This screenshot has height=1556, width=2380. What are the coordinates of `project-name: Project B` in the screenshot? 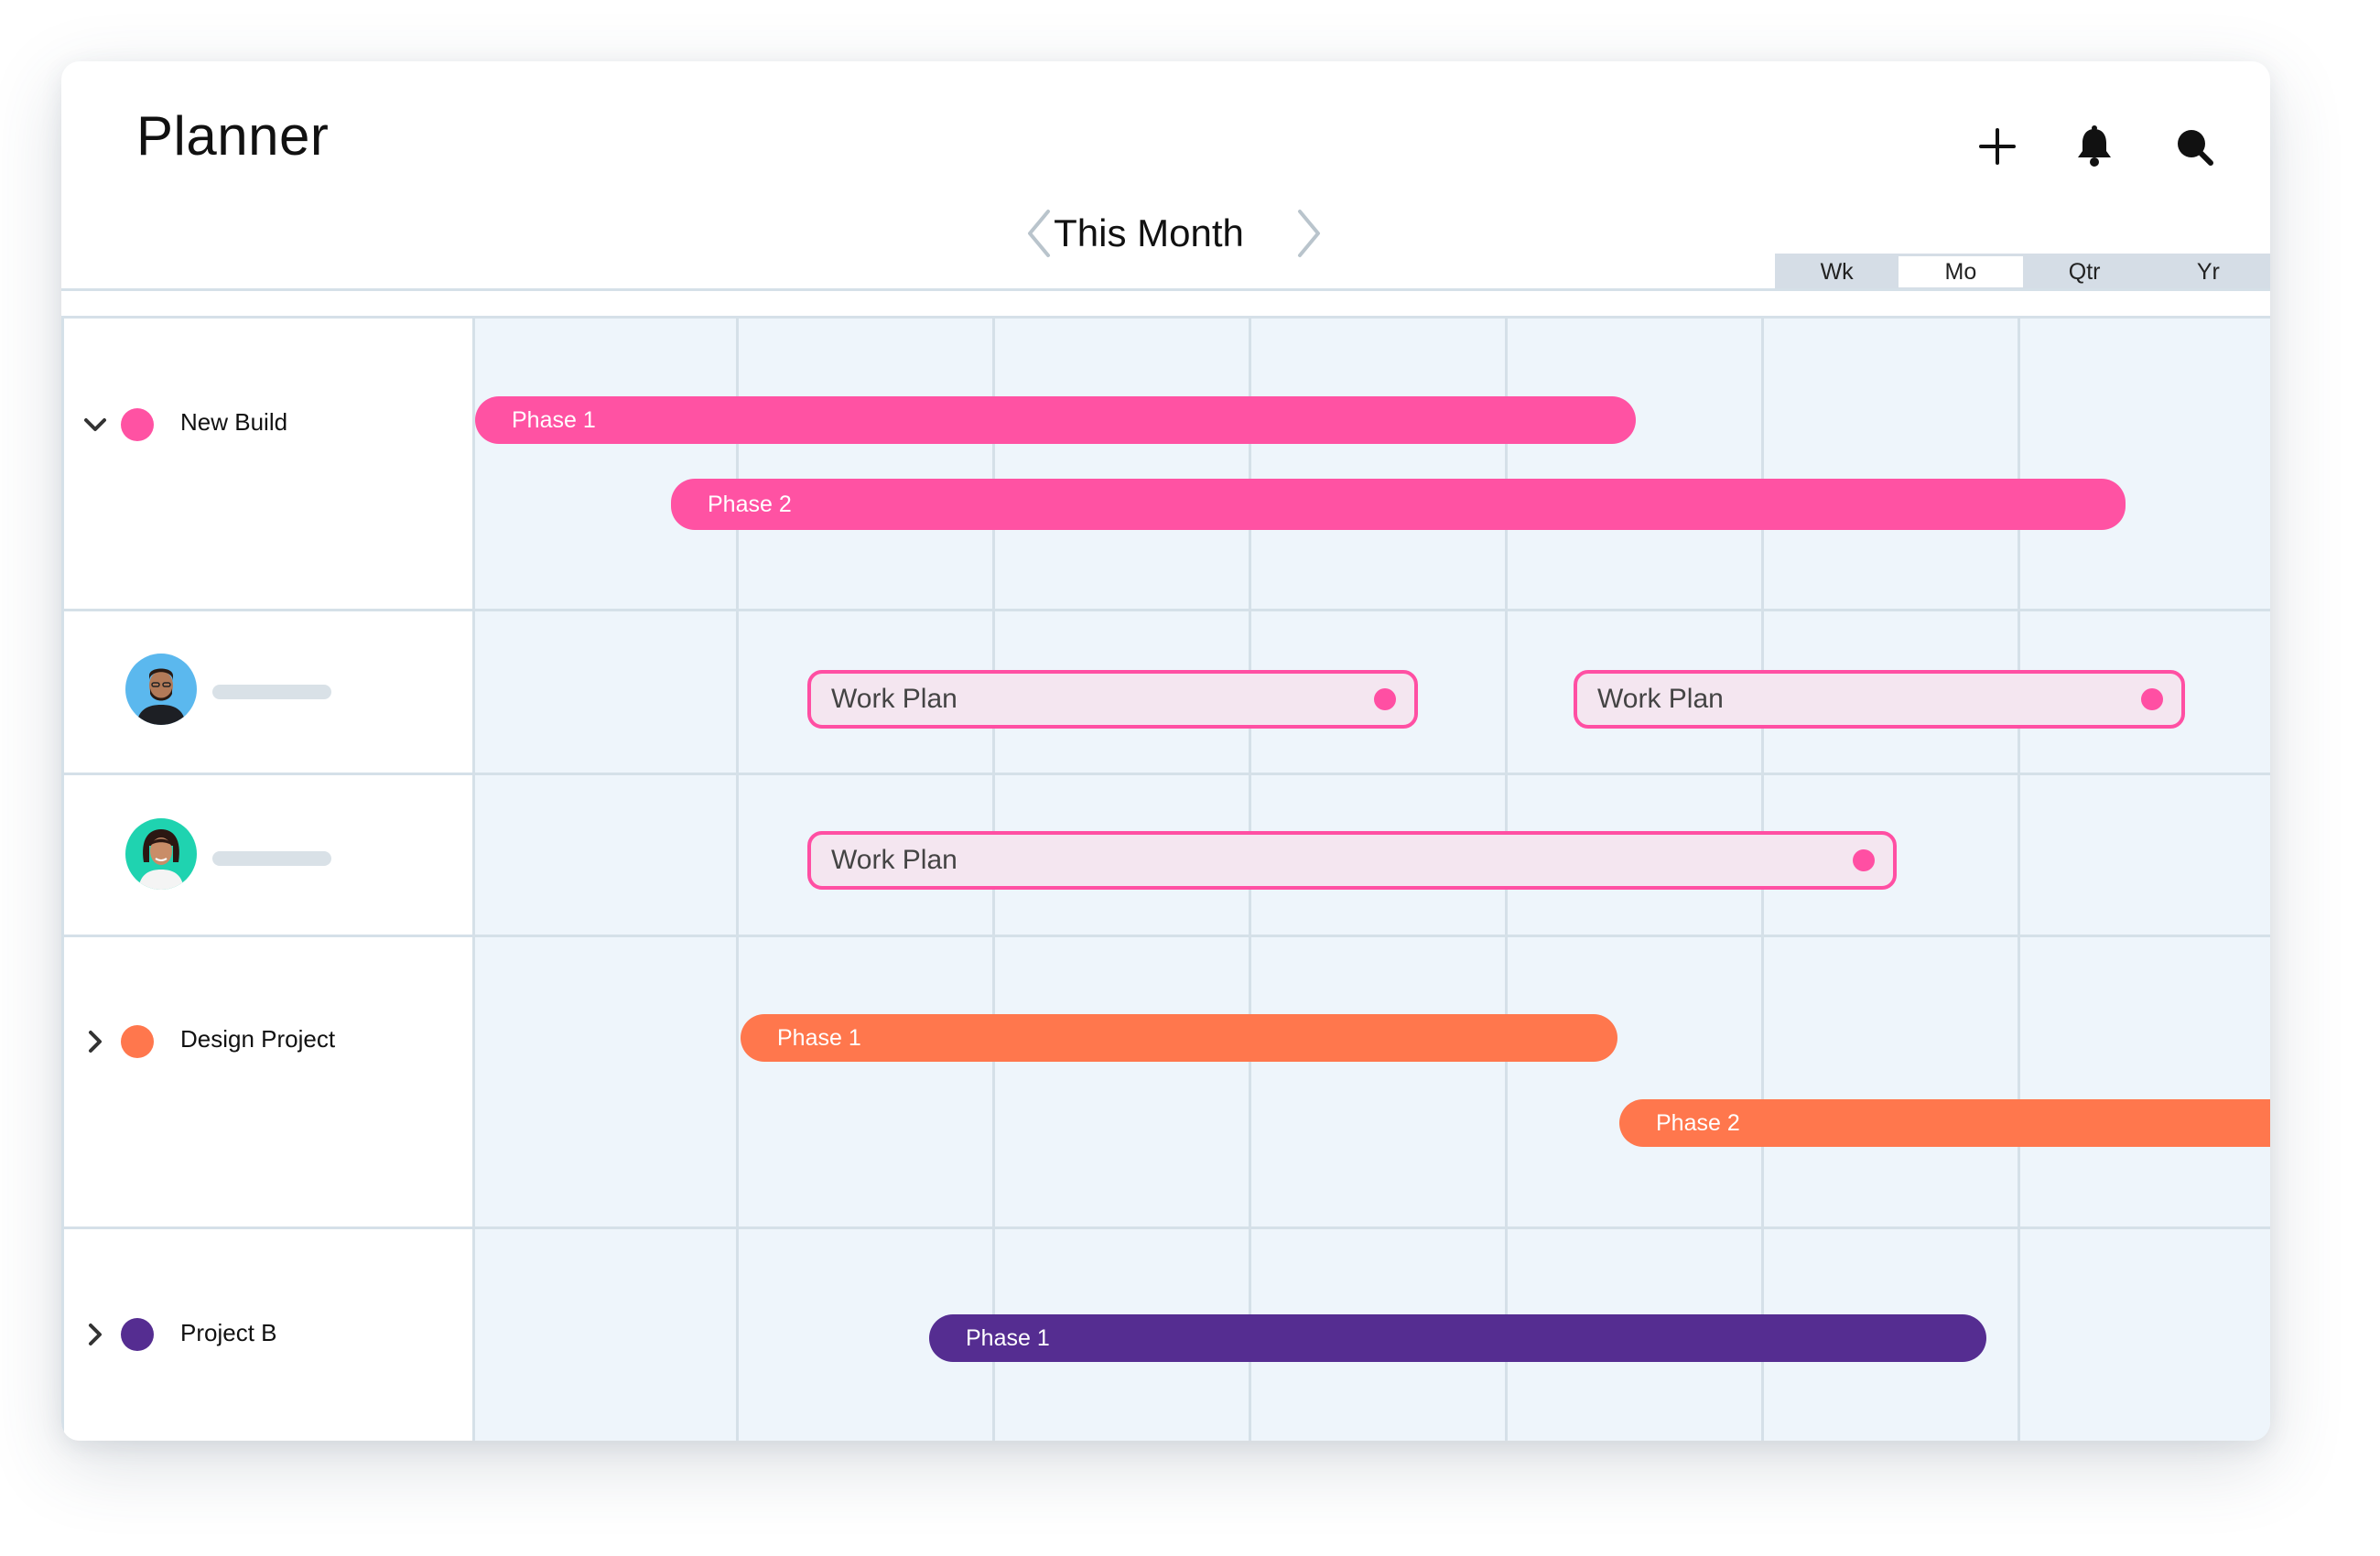 It's located at (228, 1332).